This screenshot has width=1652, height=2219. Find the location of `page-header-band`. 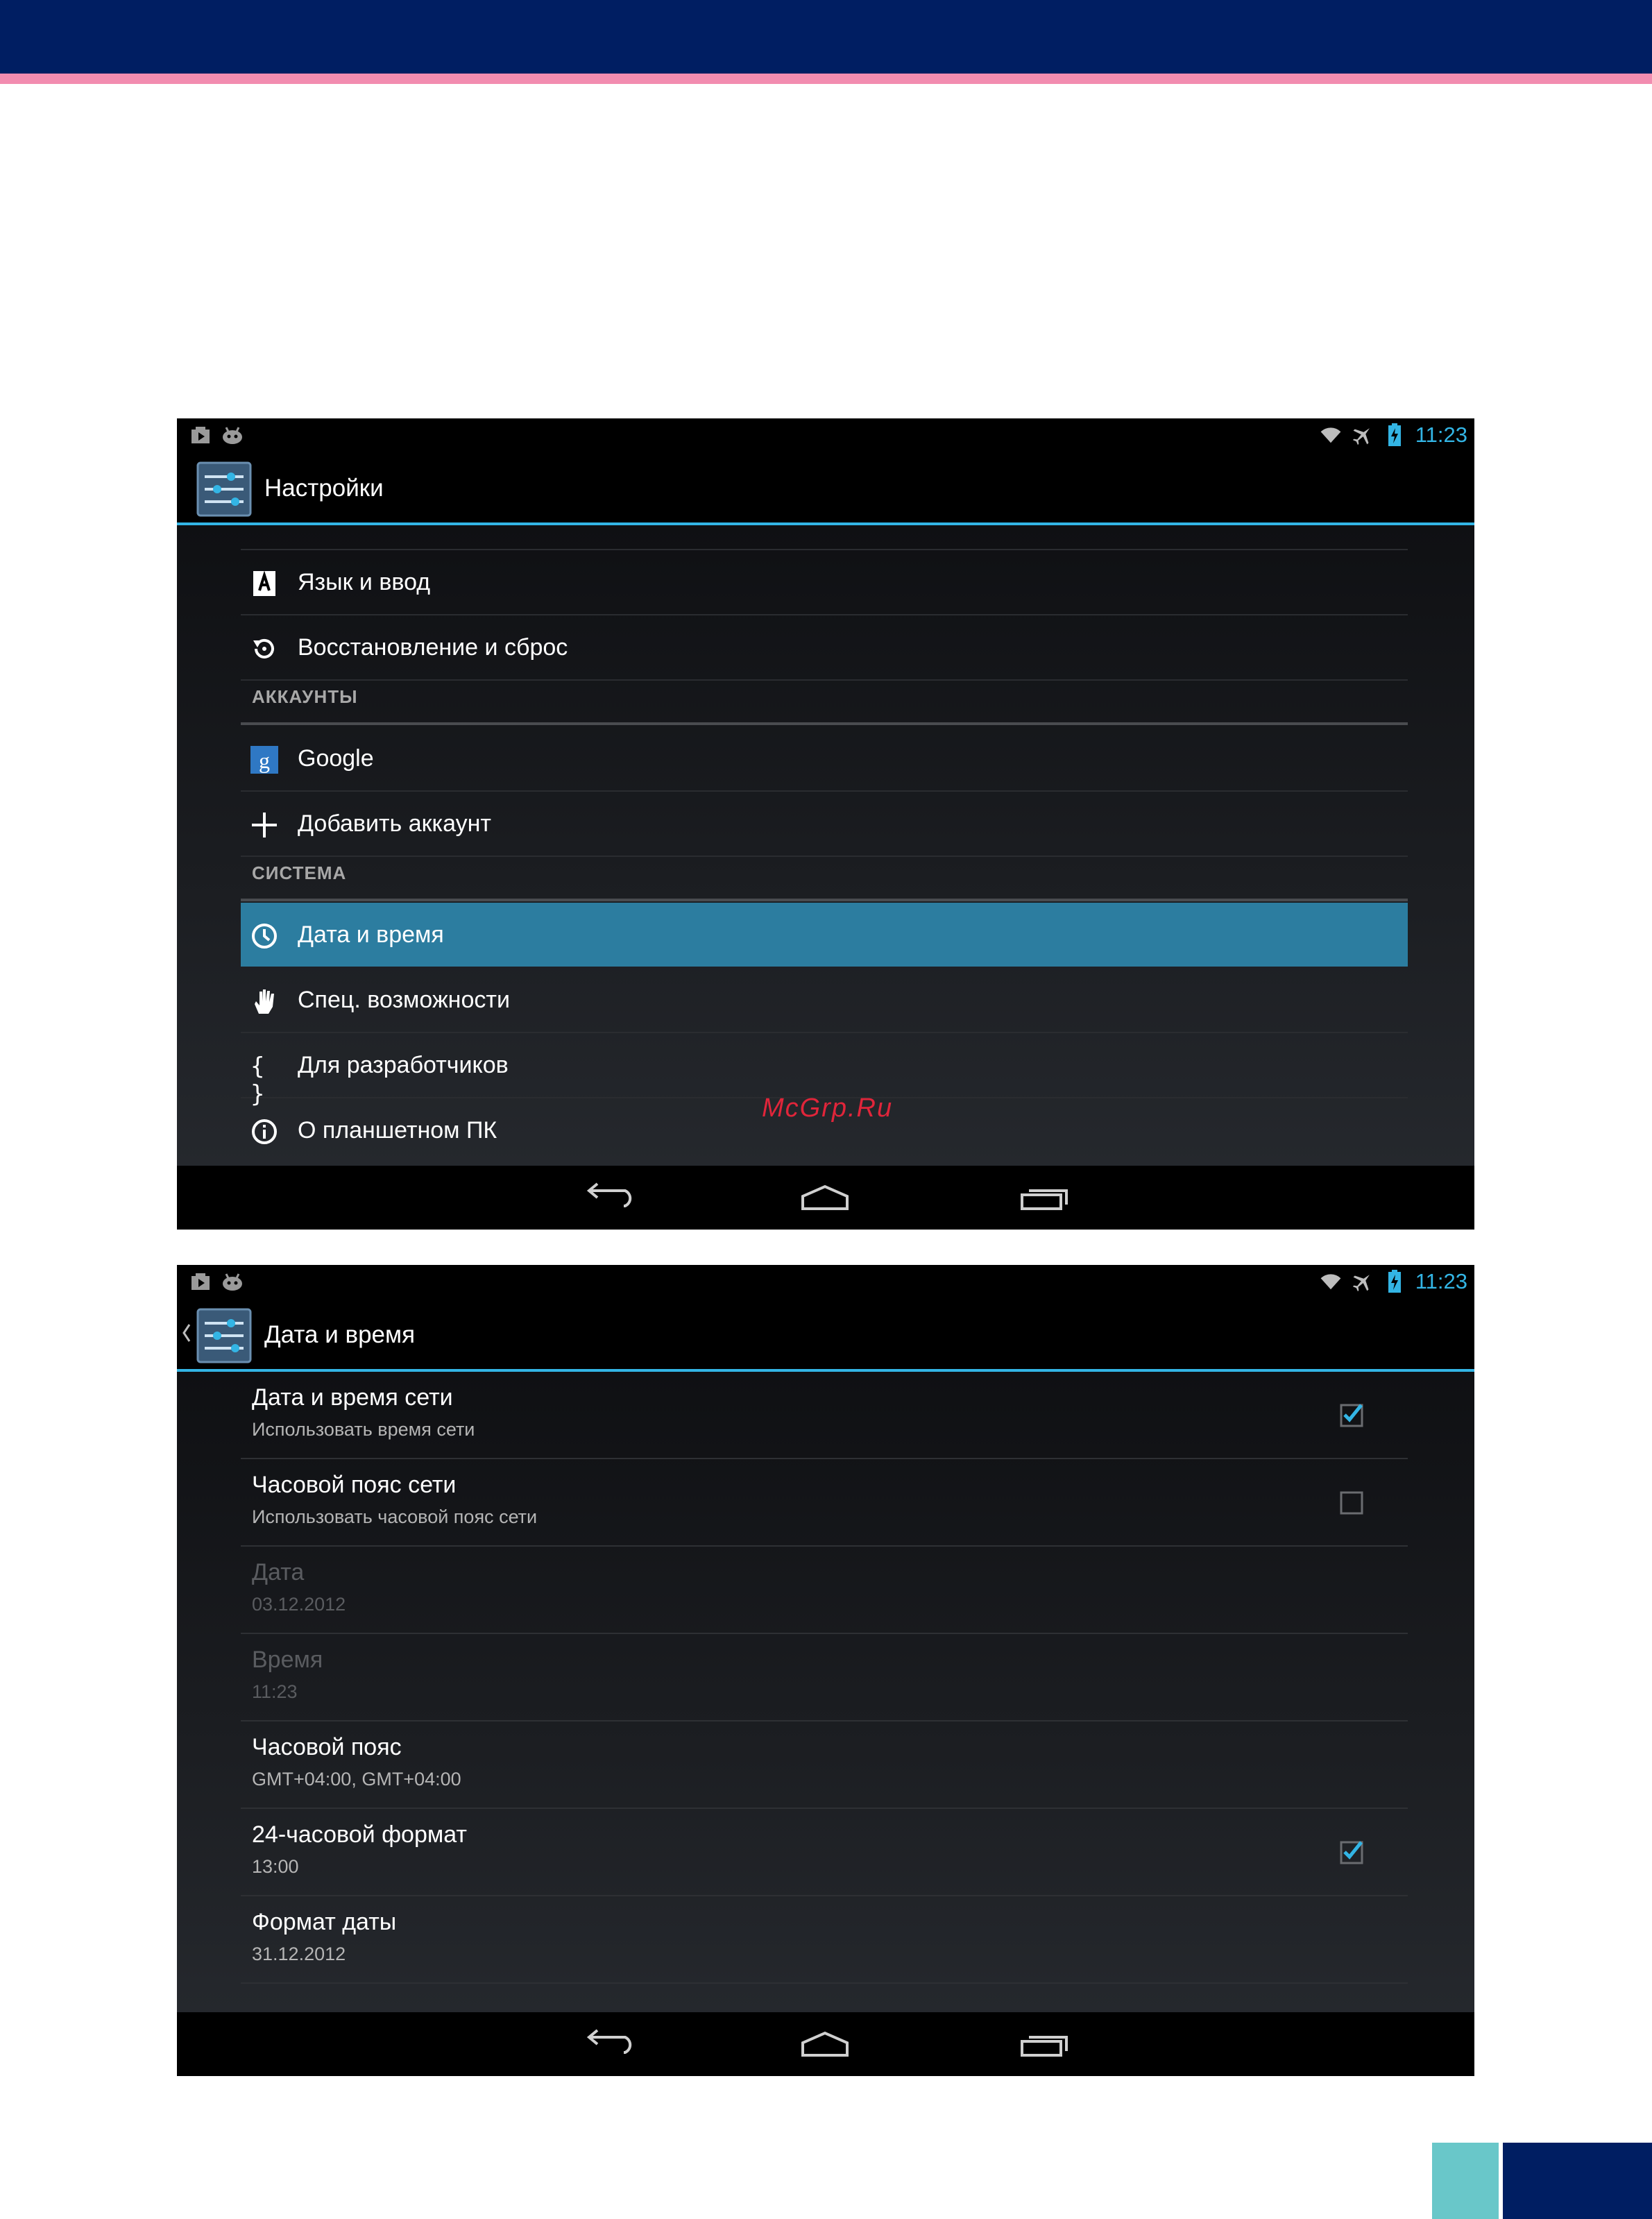

page-header-band is located at coordinates (826, 37).